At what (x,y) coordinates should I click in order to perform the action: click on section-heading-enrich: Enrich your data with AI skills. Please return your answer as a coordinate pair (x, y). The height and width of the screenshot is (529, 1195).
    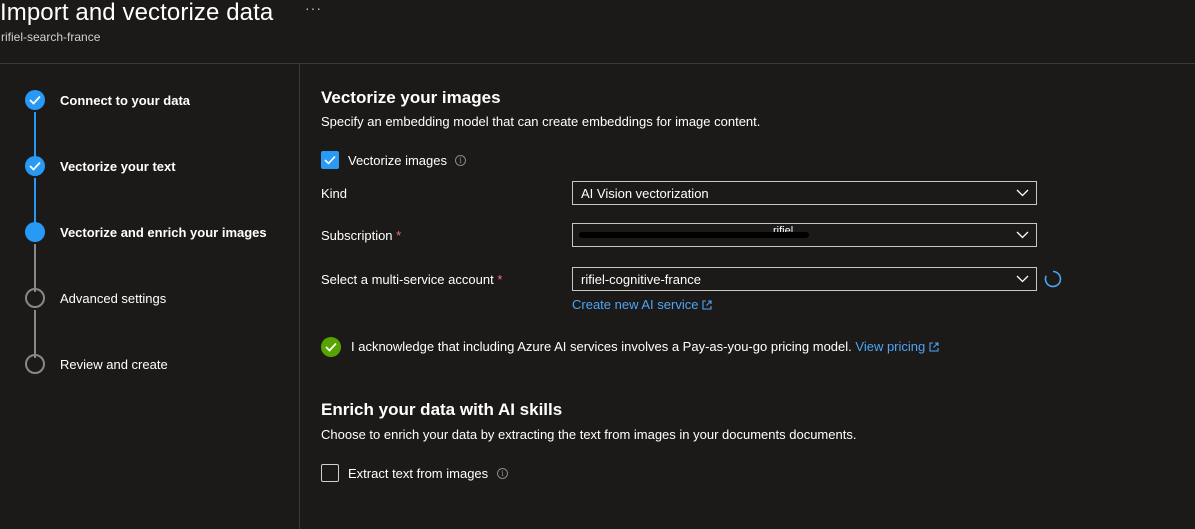
    Looking at the image, I should click on (442, 409).